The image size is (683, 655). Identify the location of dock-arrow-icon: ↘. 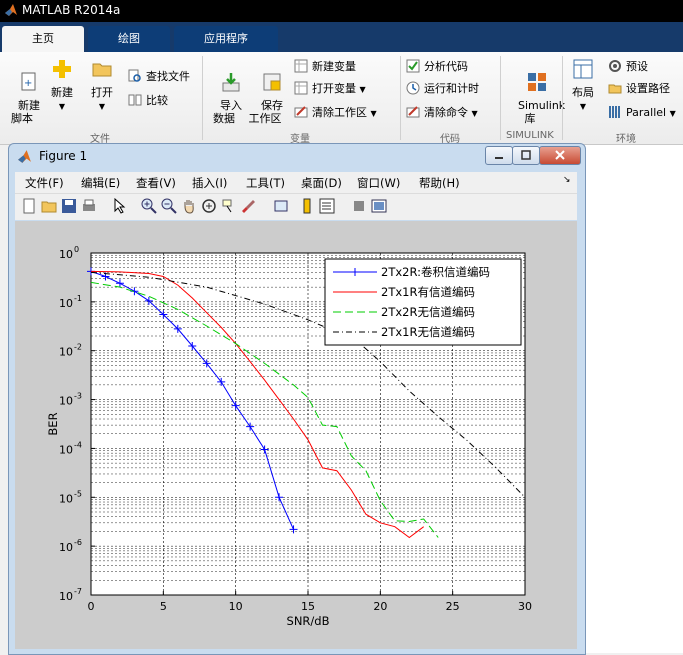
(567, 180).